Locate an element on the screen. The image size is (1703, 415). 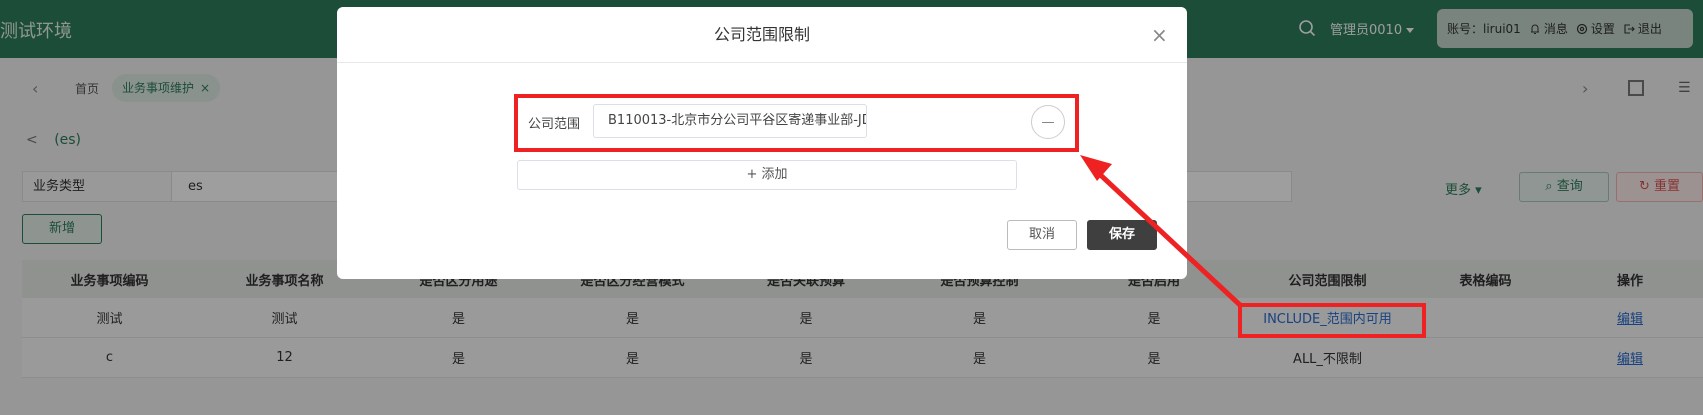
save-button: 保存 is located at coordinates (1122, 235).